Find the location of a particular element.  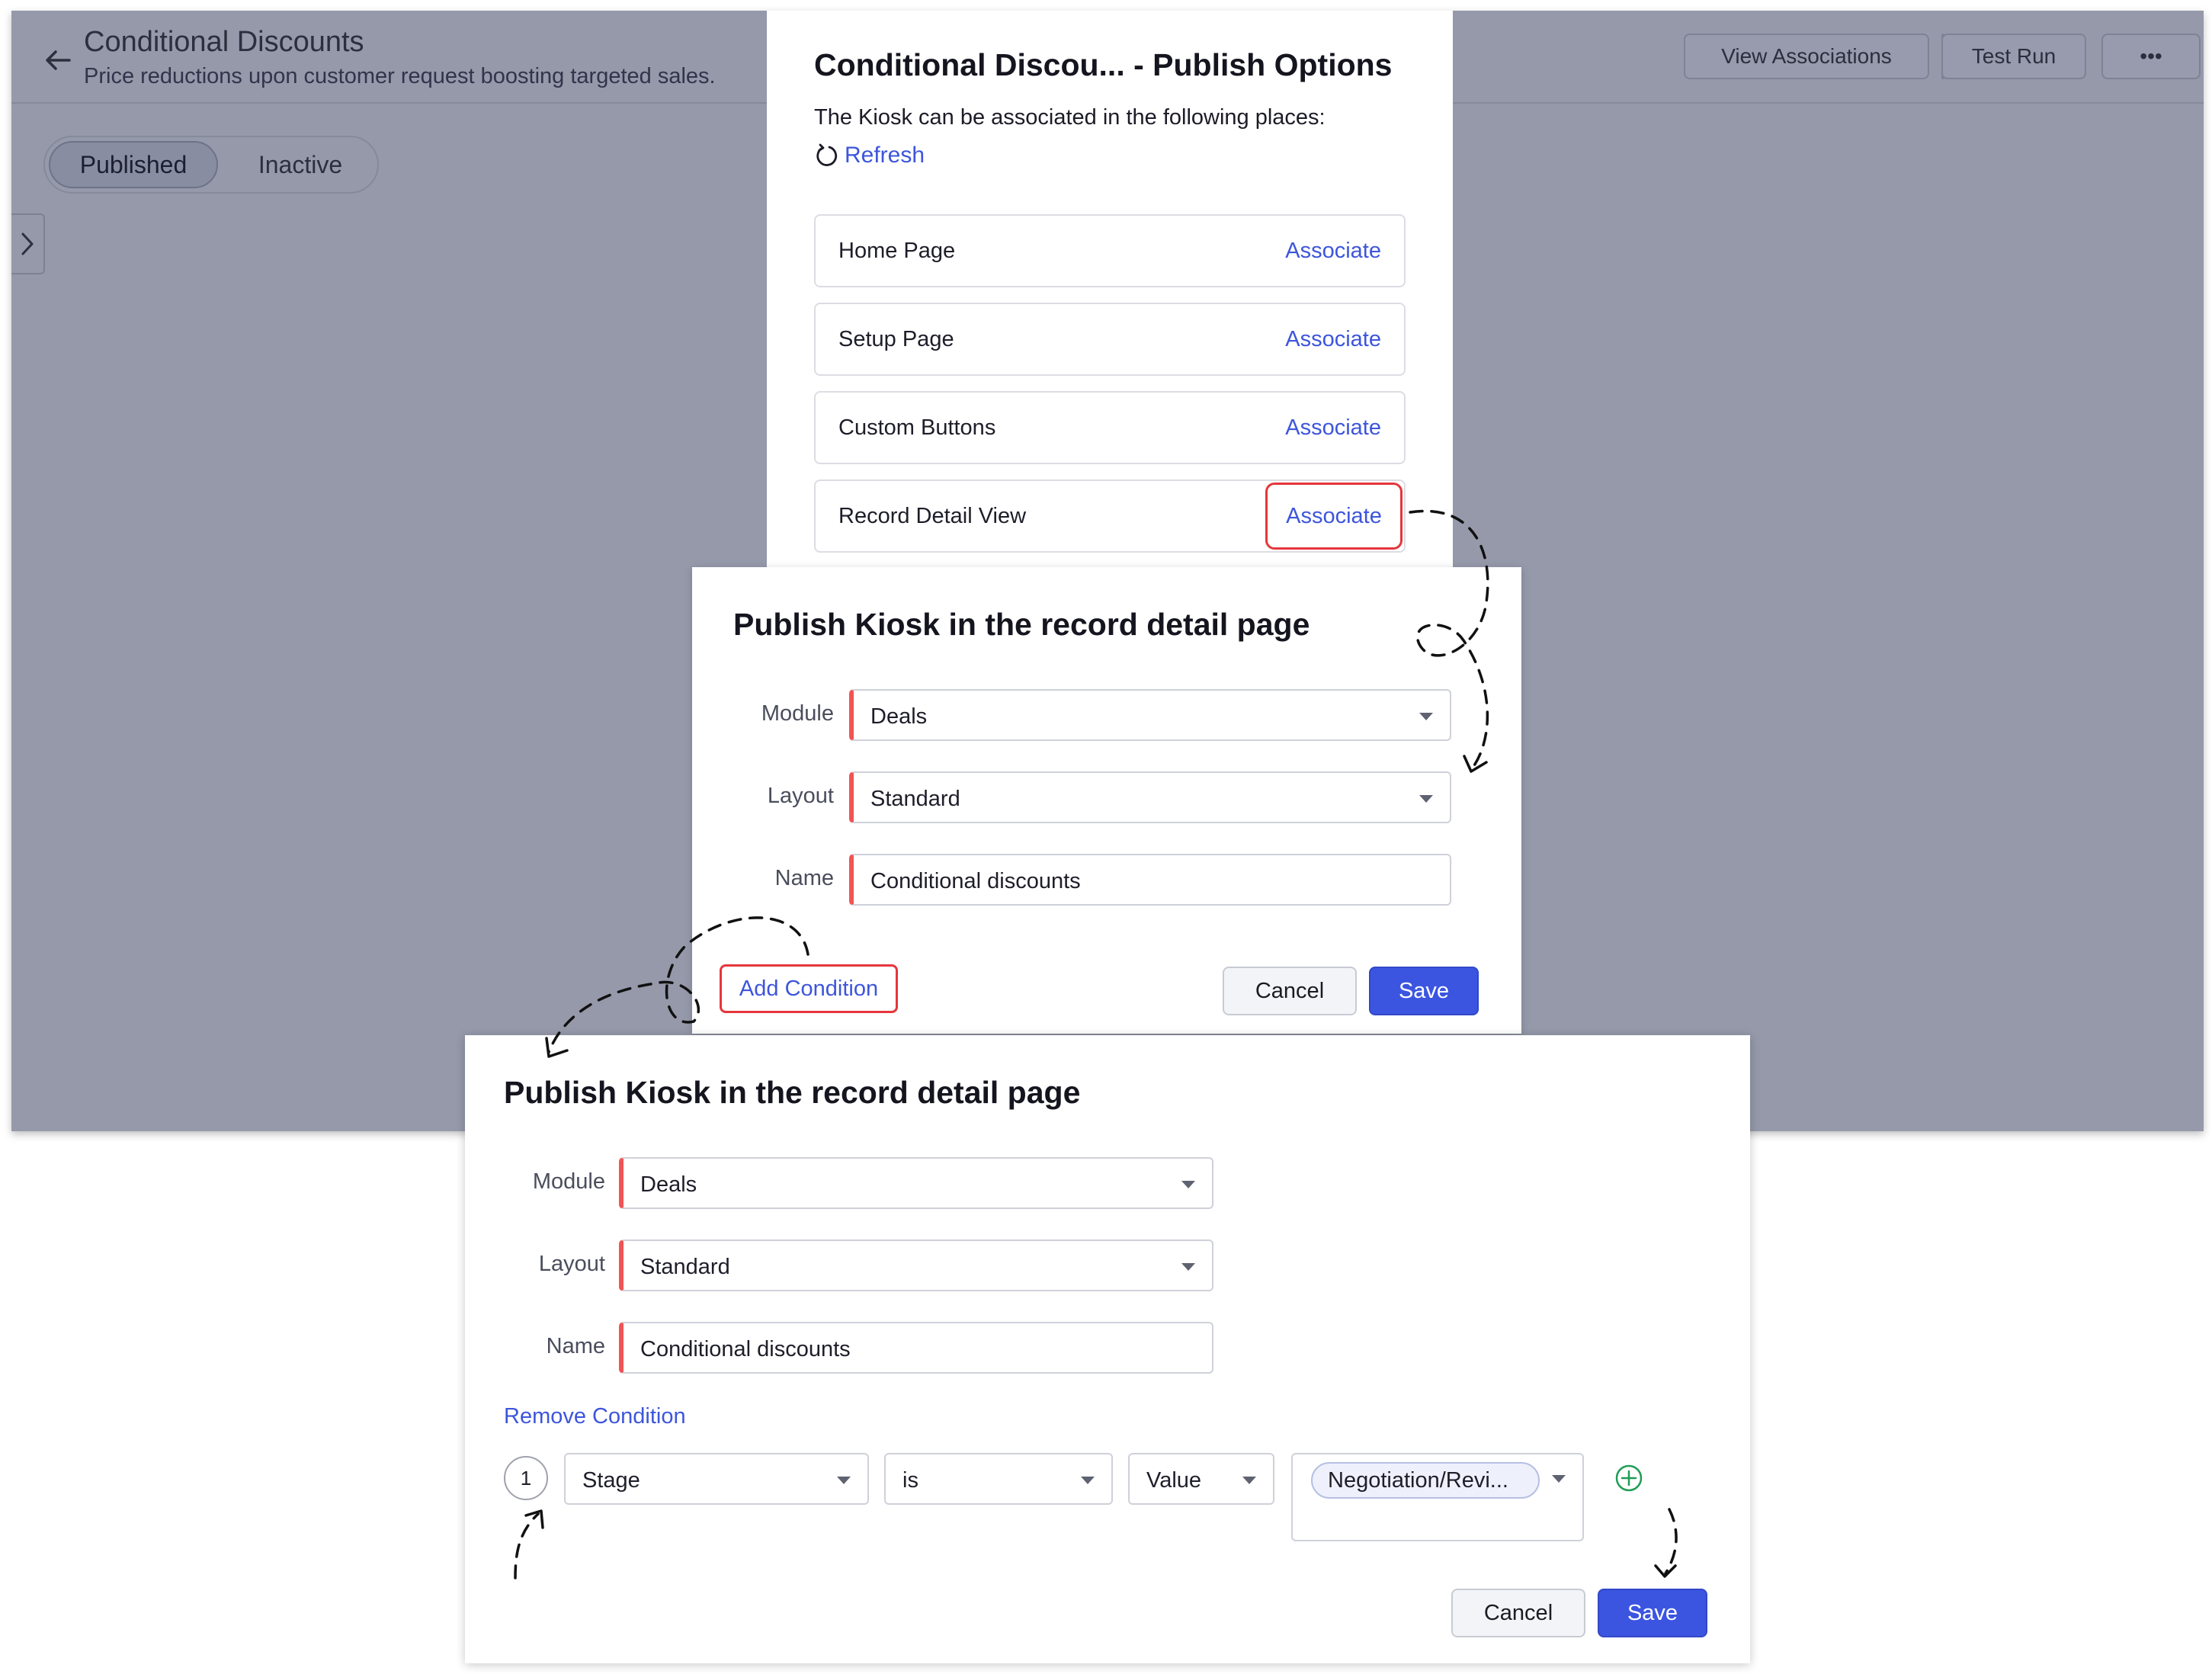

refresh-icon is located at coordinates (827, 154).